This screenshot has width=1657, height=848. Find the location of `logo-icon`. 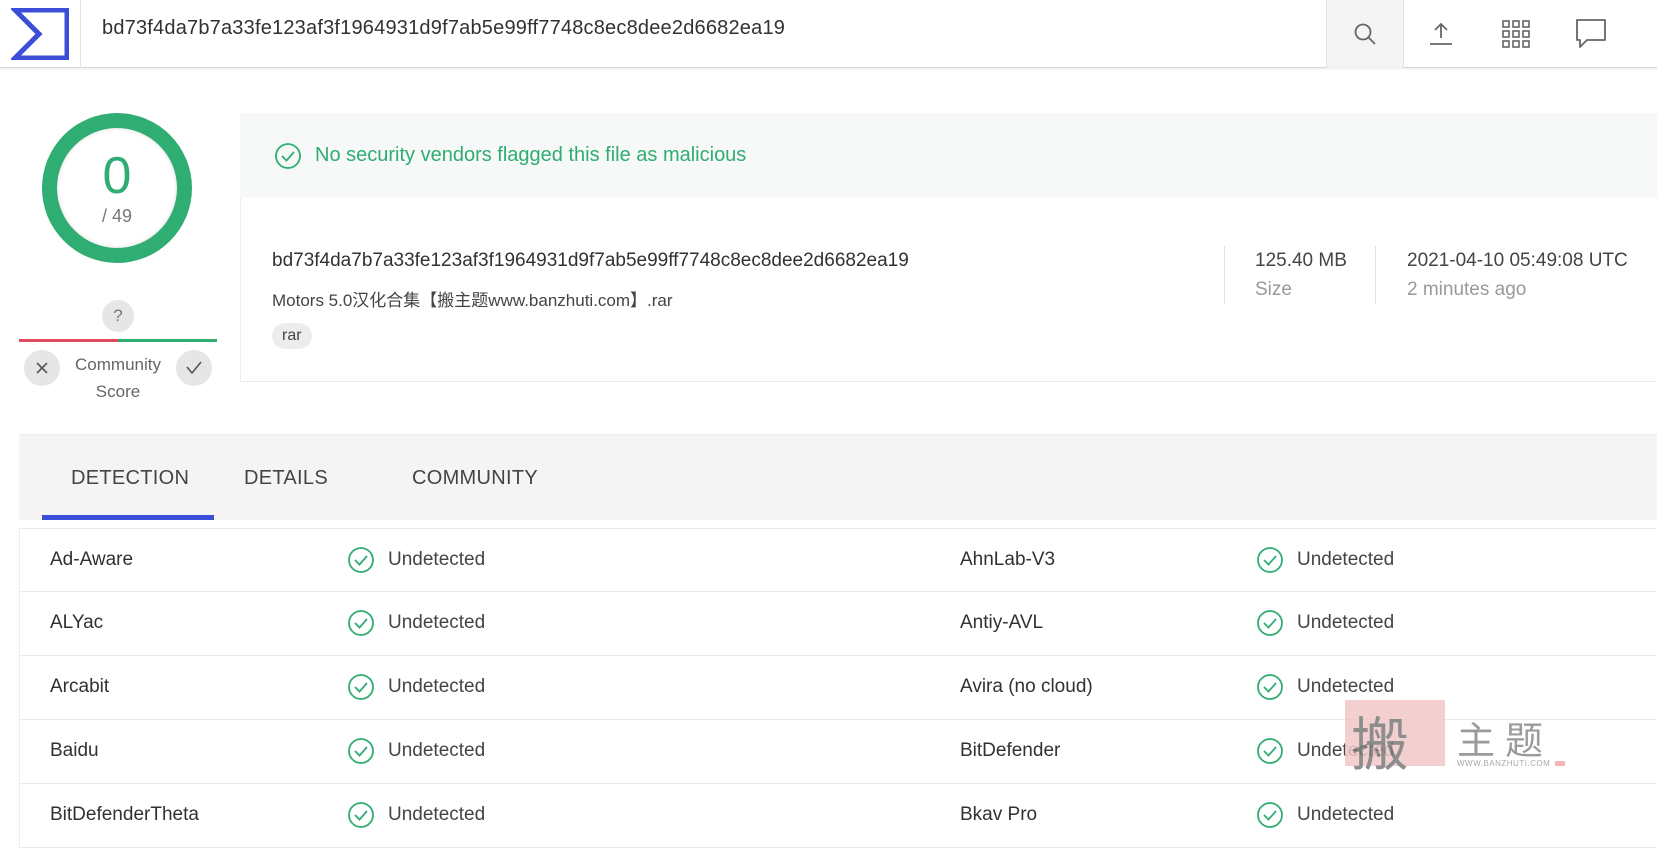

logo-icon is located at coordinates (40, 34).